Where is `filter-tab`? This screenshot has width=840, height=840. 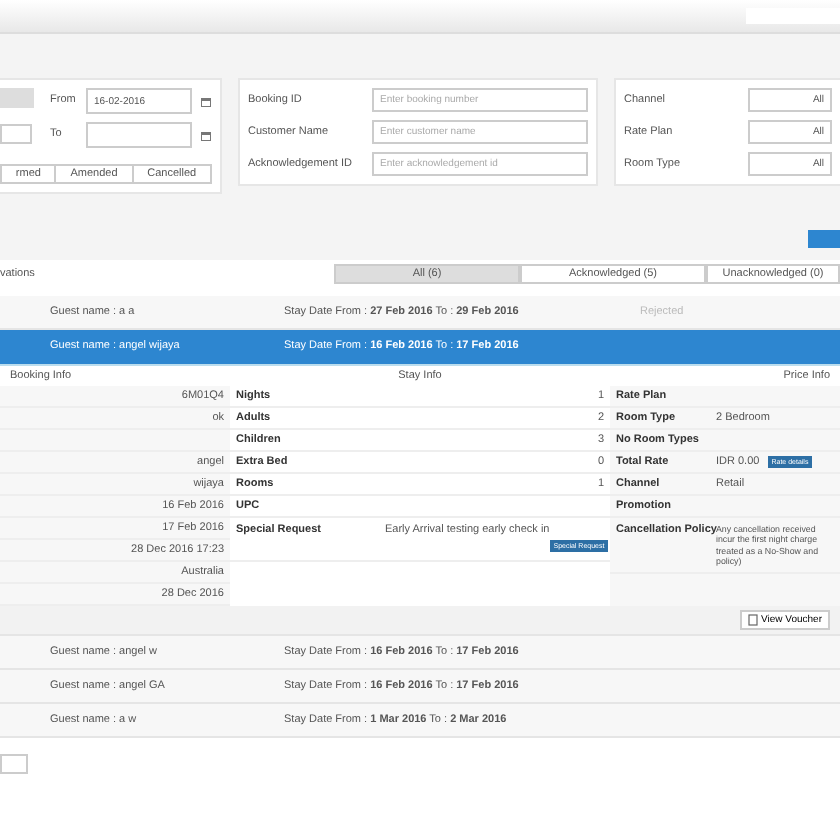
filter-tab is located at coordinates (17, 98).